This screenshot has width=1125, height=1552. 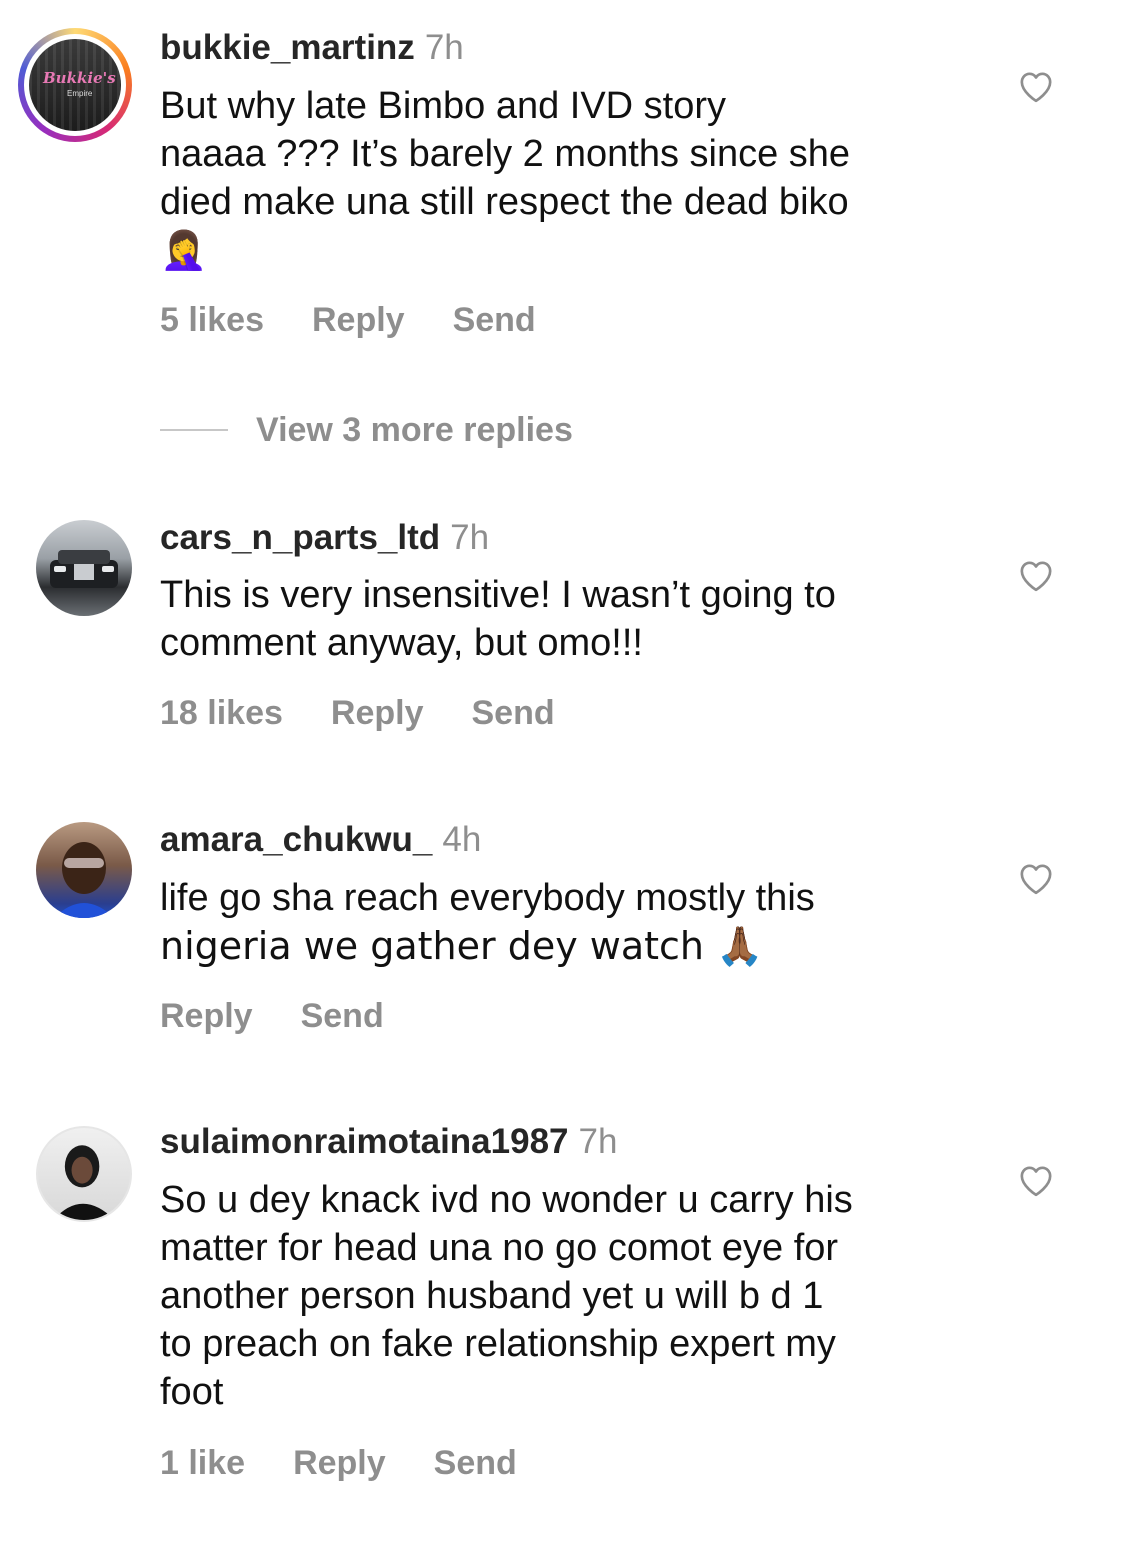 What do you see at coordinates (221, 713) in the screenshot?
I see `likes-count: 18 likes` at bounding box center [221, 713].